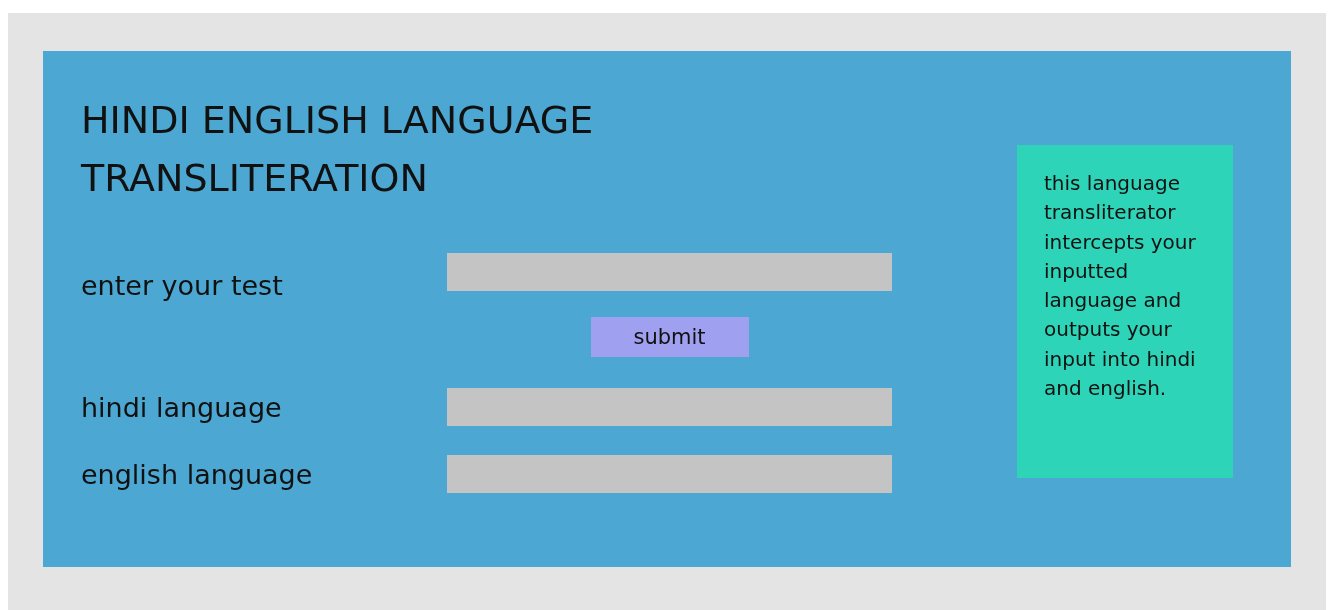 The height and width of the screenshot is (610, 1334). I want to click on page-title: HINDI ENGLISH LANGUAGE TRANSLITERATION, so click(338, 149).